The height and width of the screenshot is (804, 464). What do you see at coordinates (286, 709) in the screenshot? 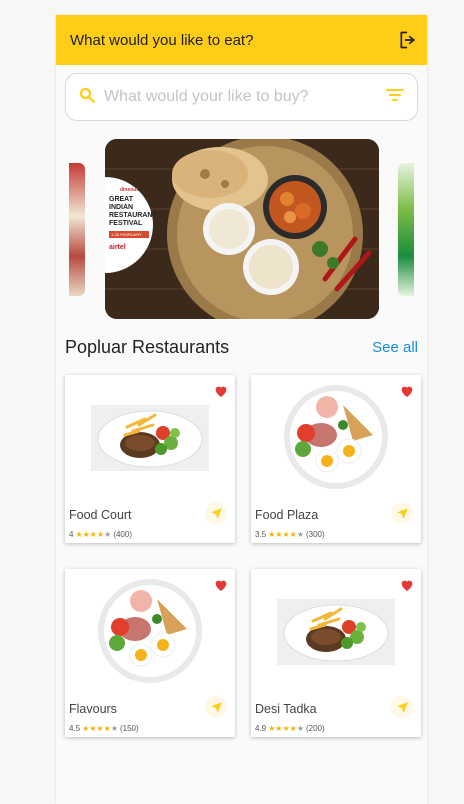
I see `restaurant-name: Desi Tadka` at bounding box center [286, 709].